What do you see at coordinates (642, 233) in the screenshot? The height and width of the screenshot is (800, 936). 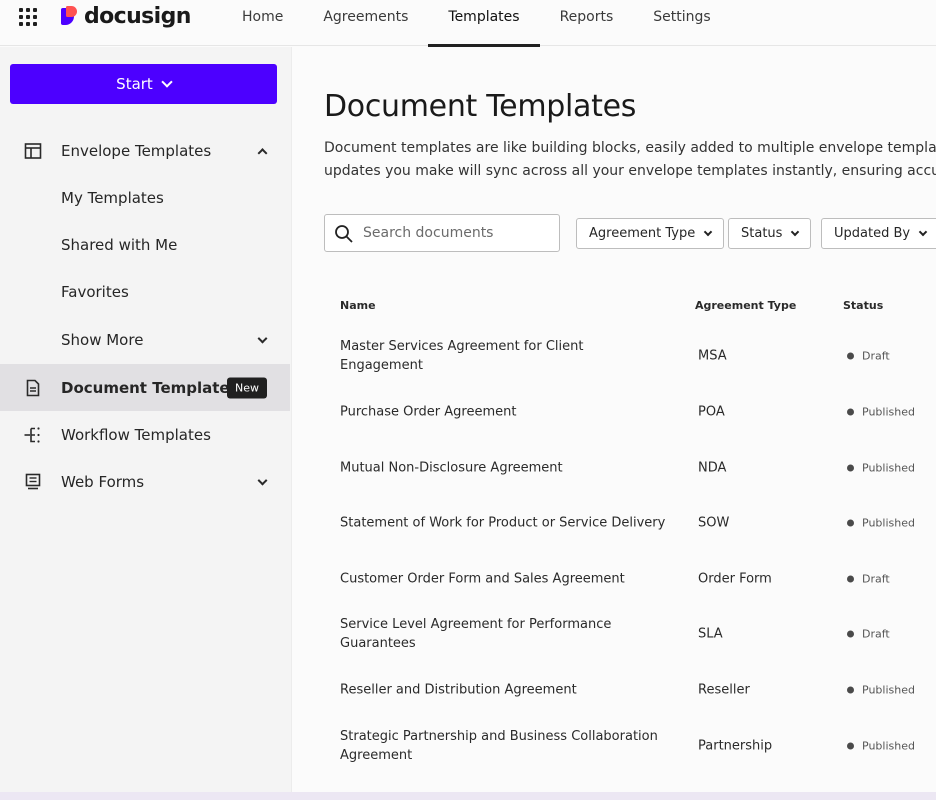 I see `filter-label: Agreement Type` at bounding box center [642, 233].